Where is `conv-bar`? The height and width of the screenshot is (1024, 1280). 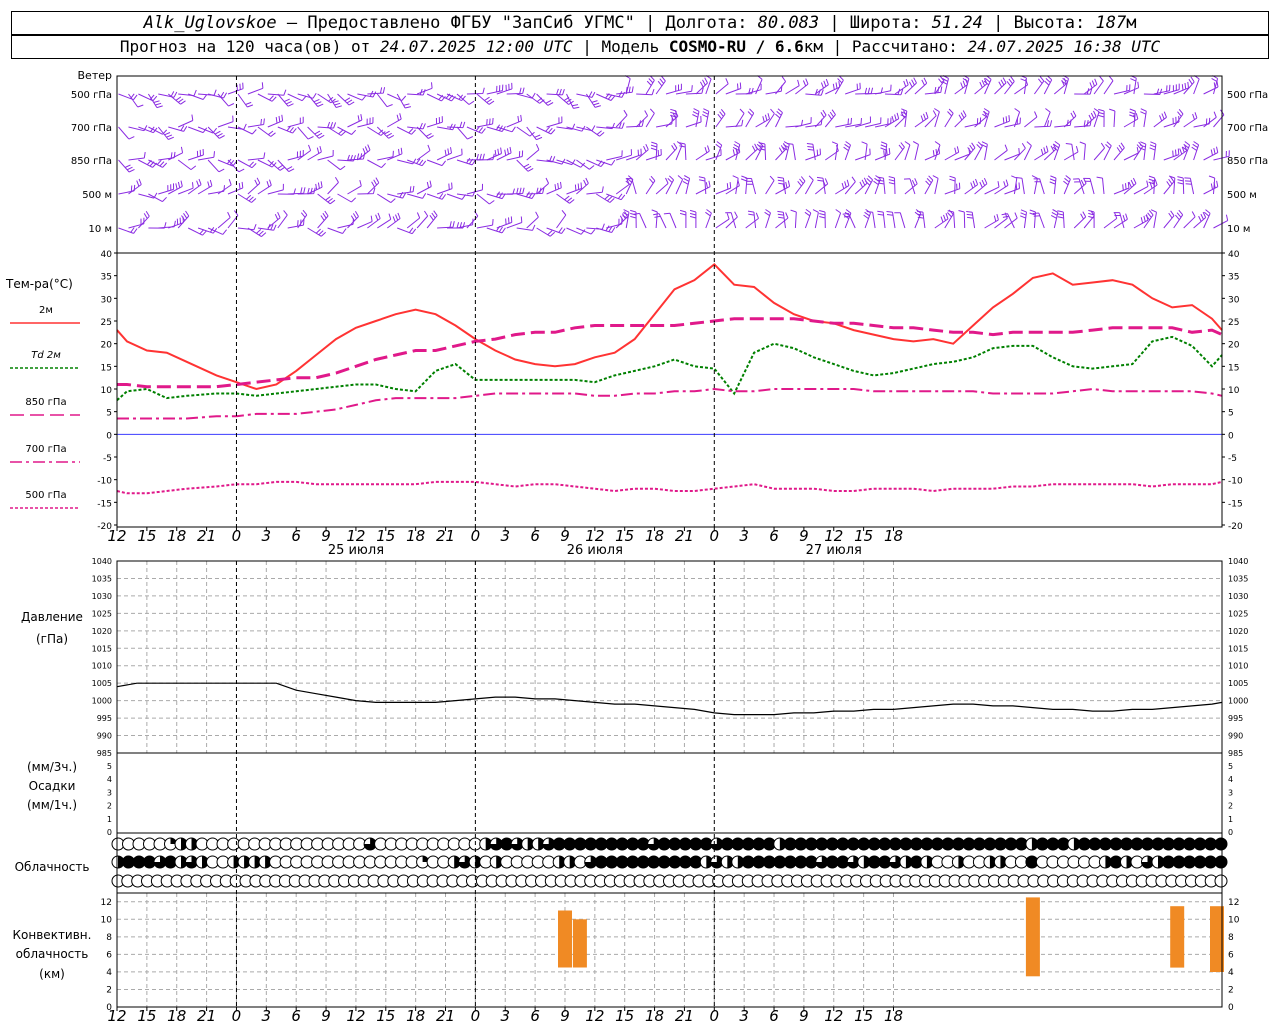 conv-bar is located at coordinates (1032, 937).